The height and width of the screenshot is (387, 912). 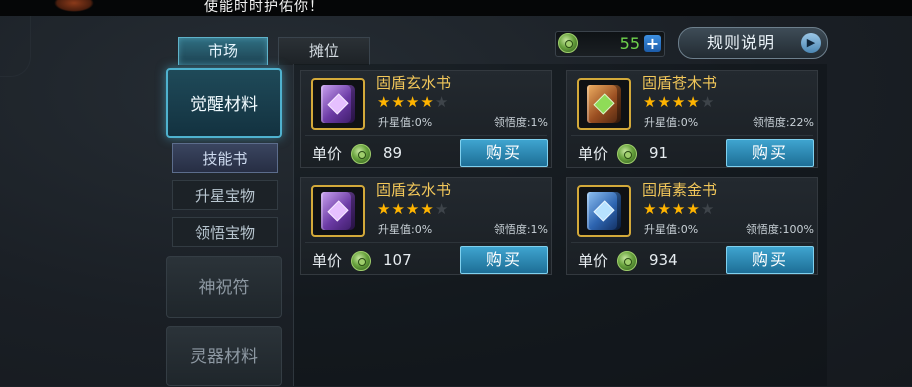 I want to click on item-price: 934, so click(x=663, y=260).